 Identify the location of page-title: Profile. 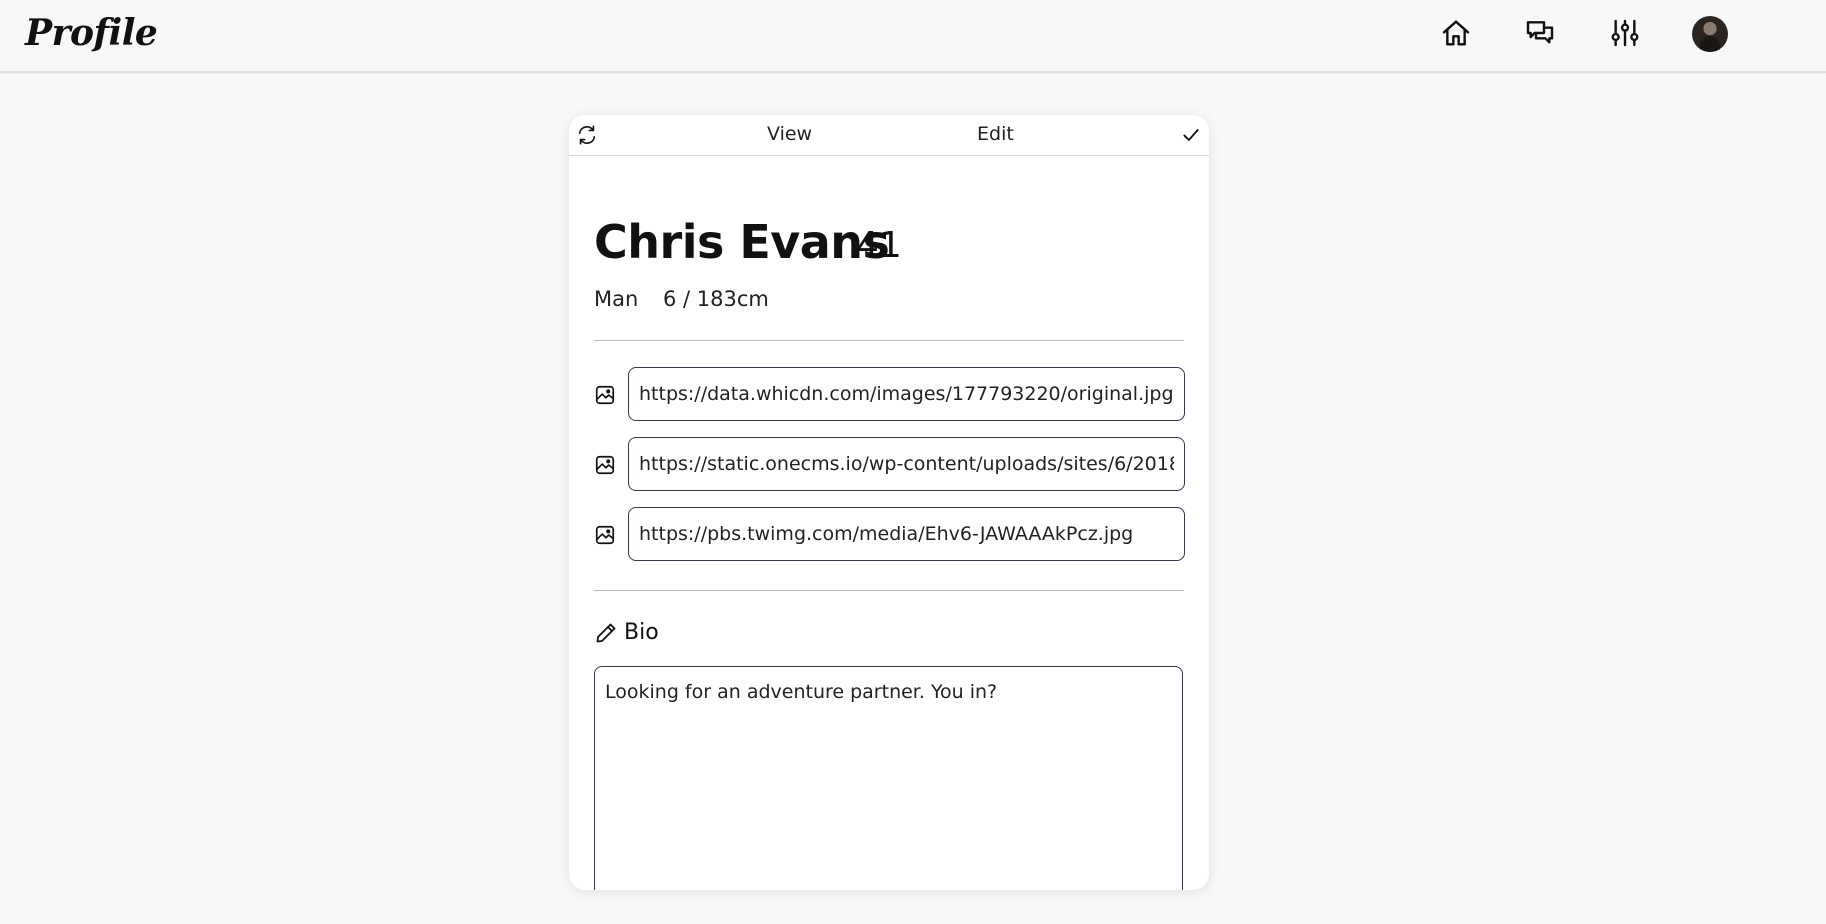
(91, 33).